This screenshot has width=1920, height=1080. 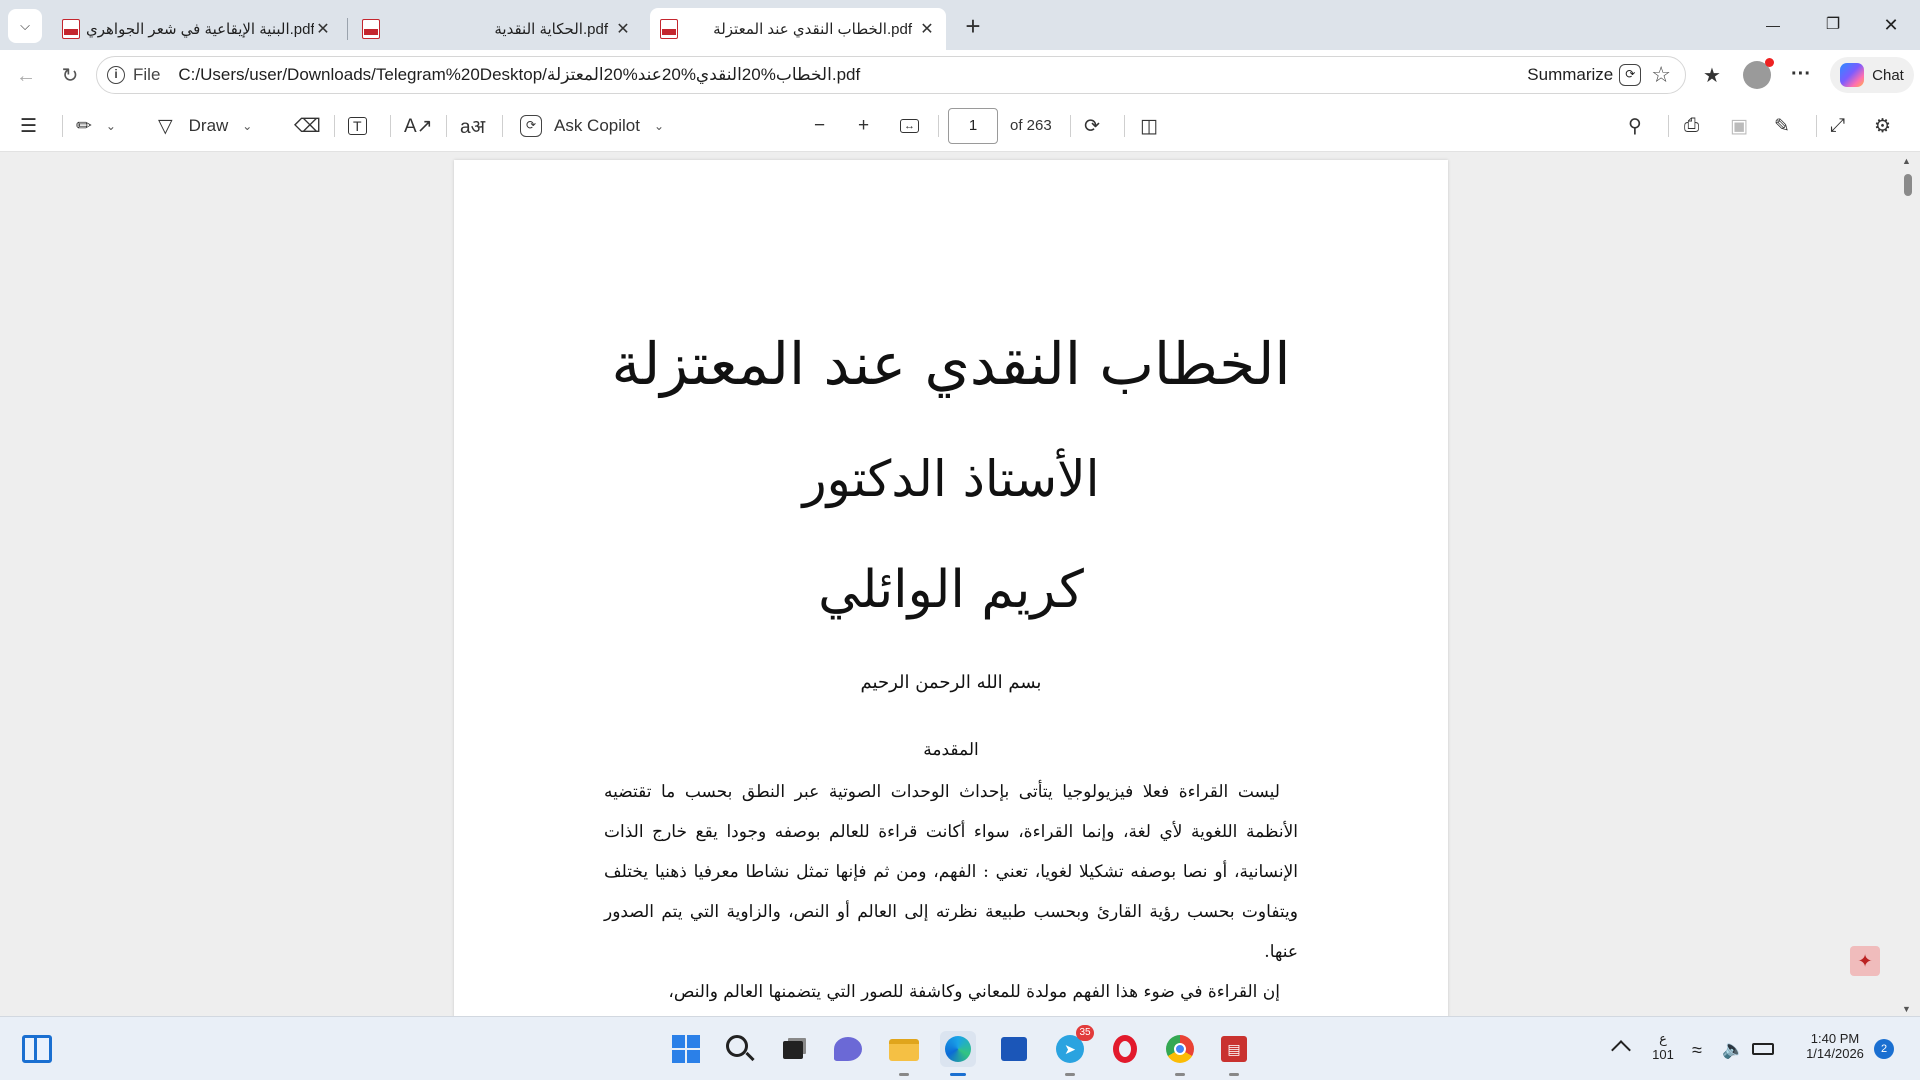 What do you see at coordinates (497, 29) in the screenshot?
I see `tab-2: الحكاية النقدية.pdf ✕` at bounding box center [497, 29].